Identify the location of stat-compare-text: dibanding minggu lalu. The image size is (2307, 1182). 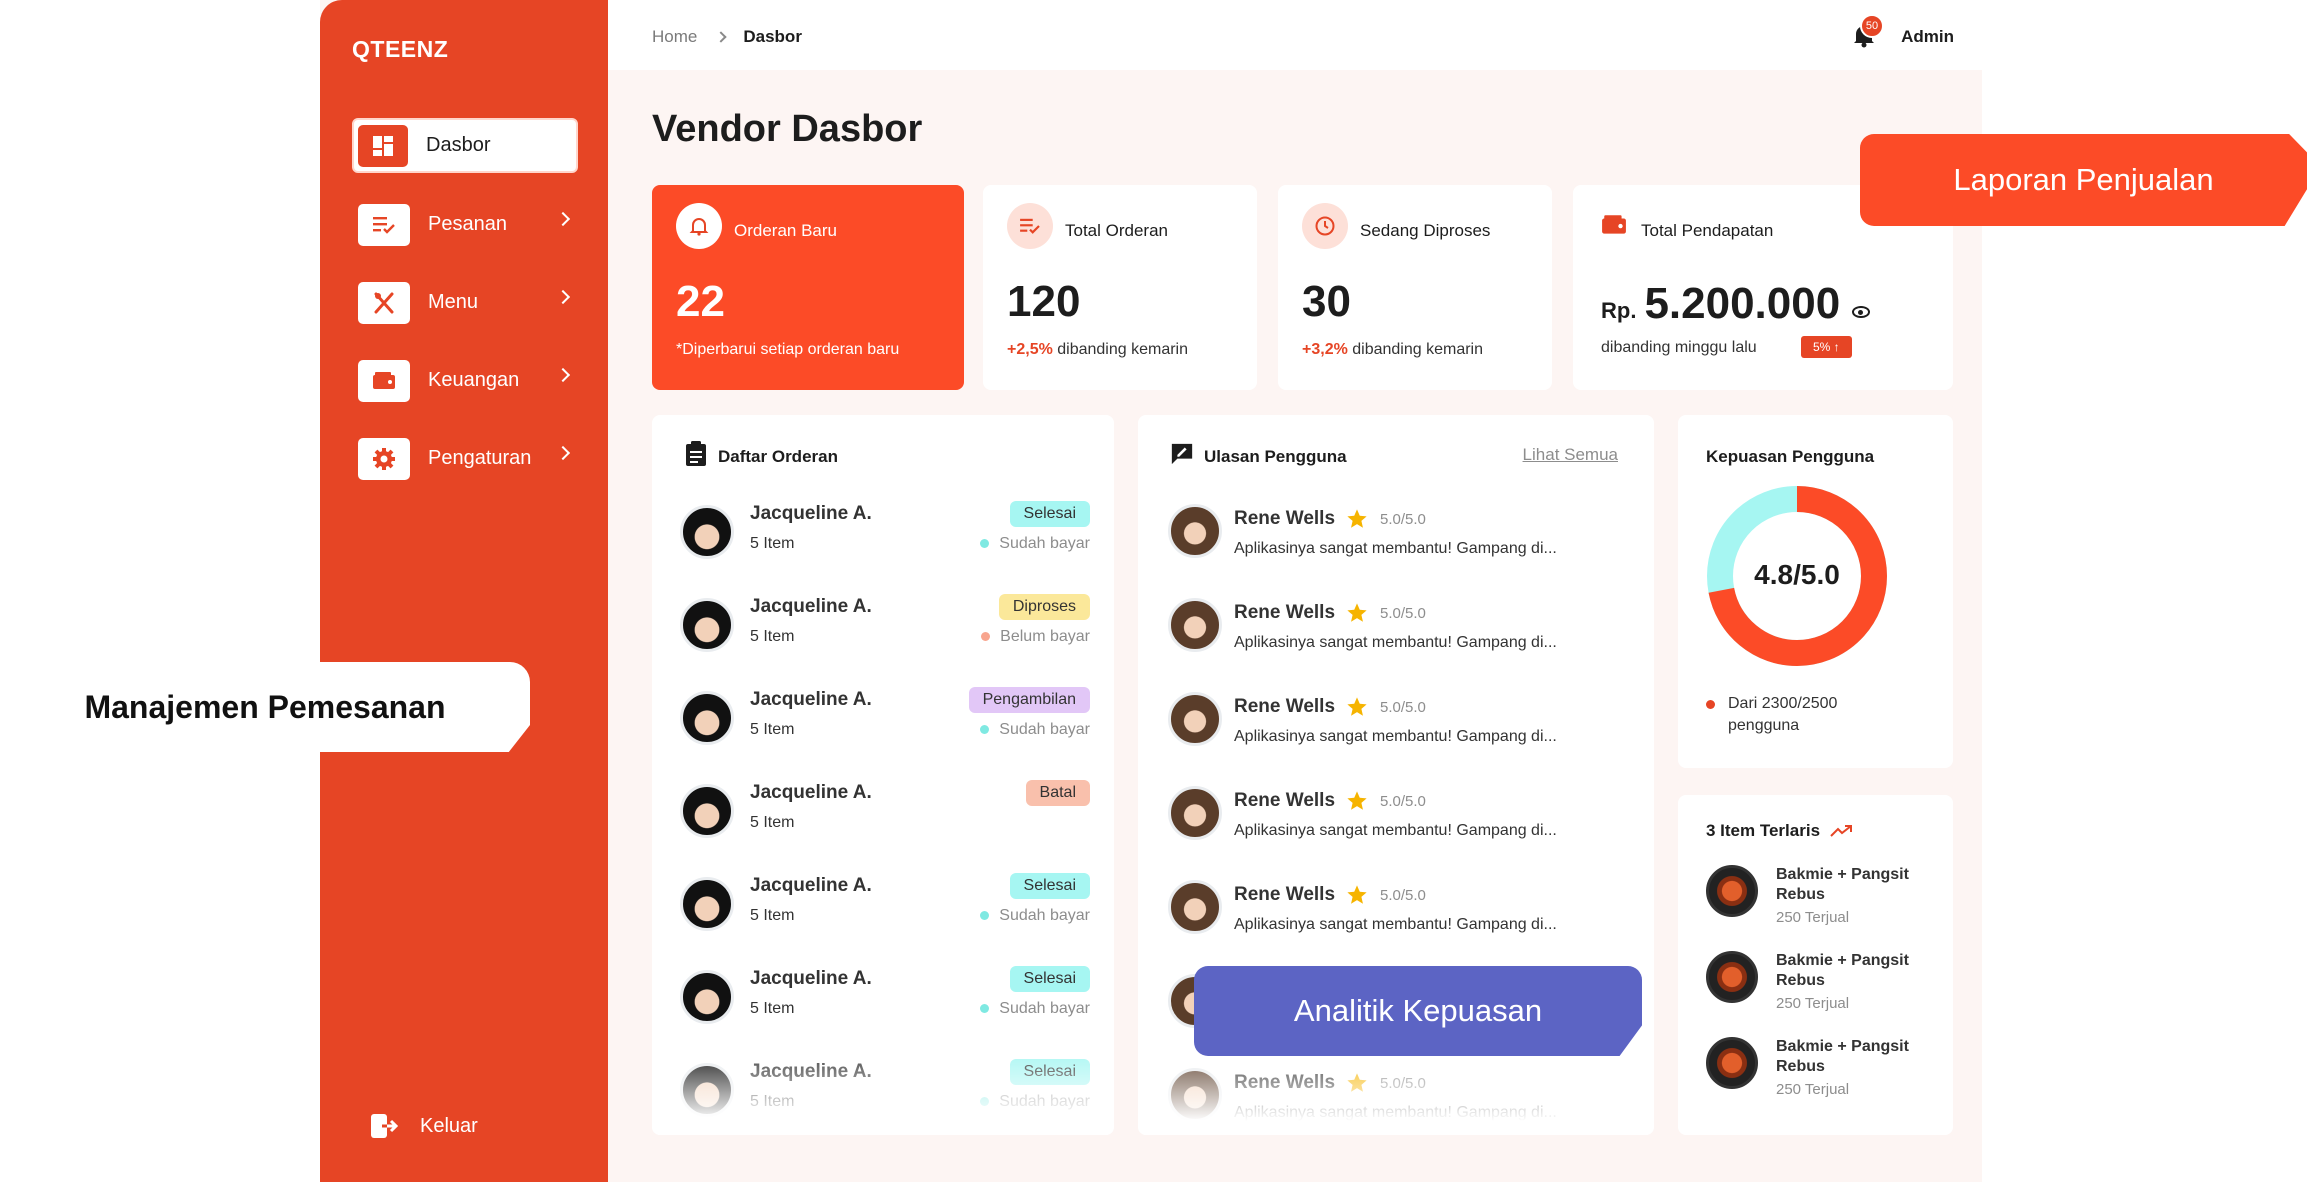
(1679, 347).